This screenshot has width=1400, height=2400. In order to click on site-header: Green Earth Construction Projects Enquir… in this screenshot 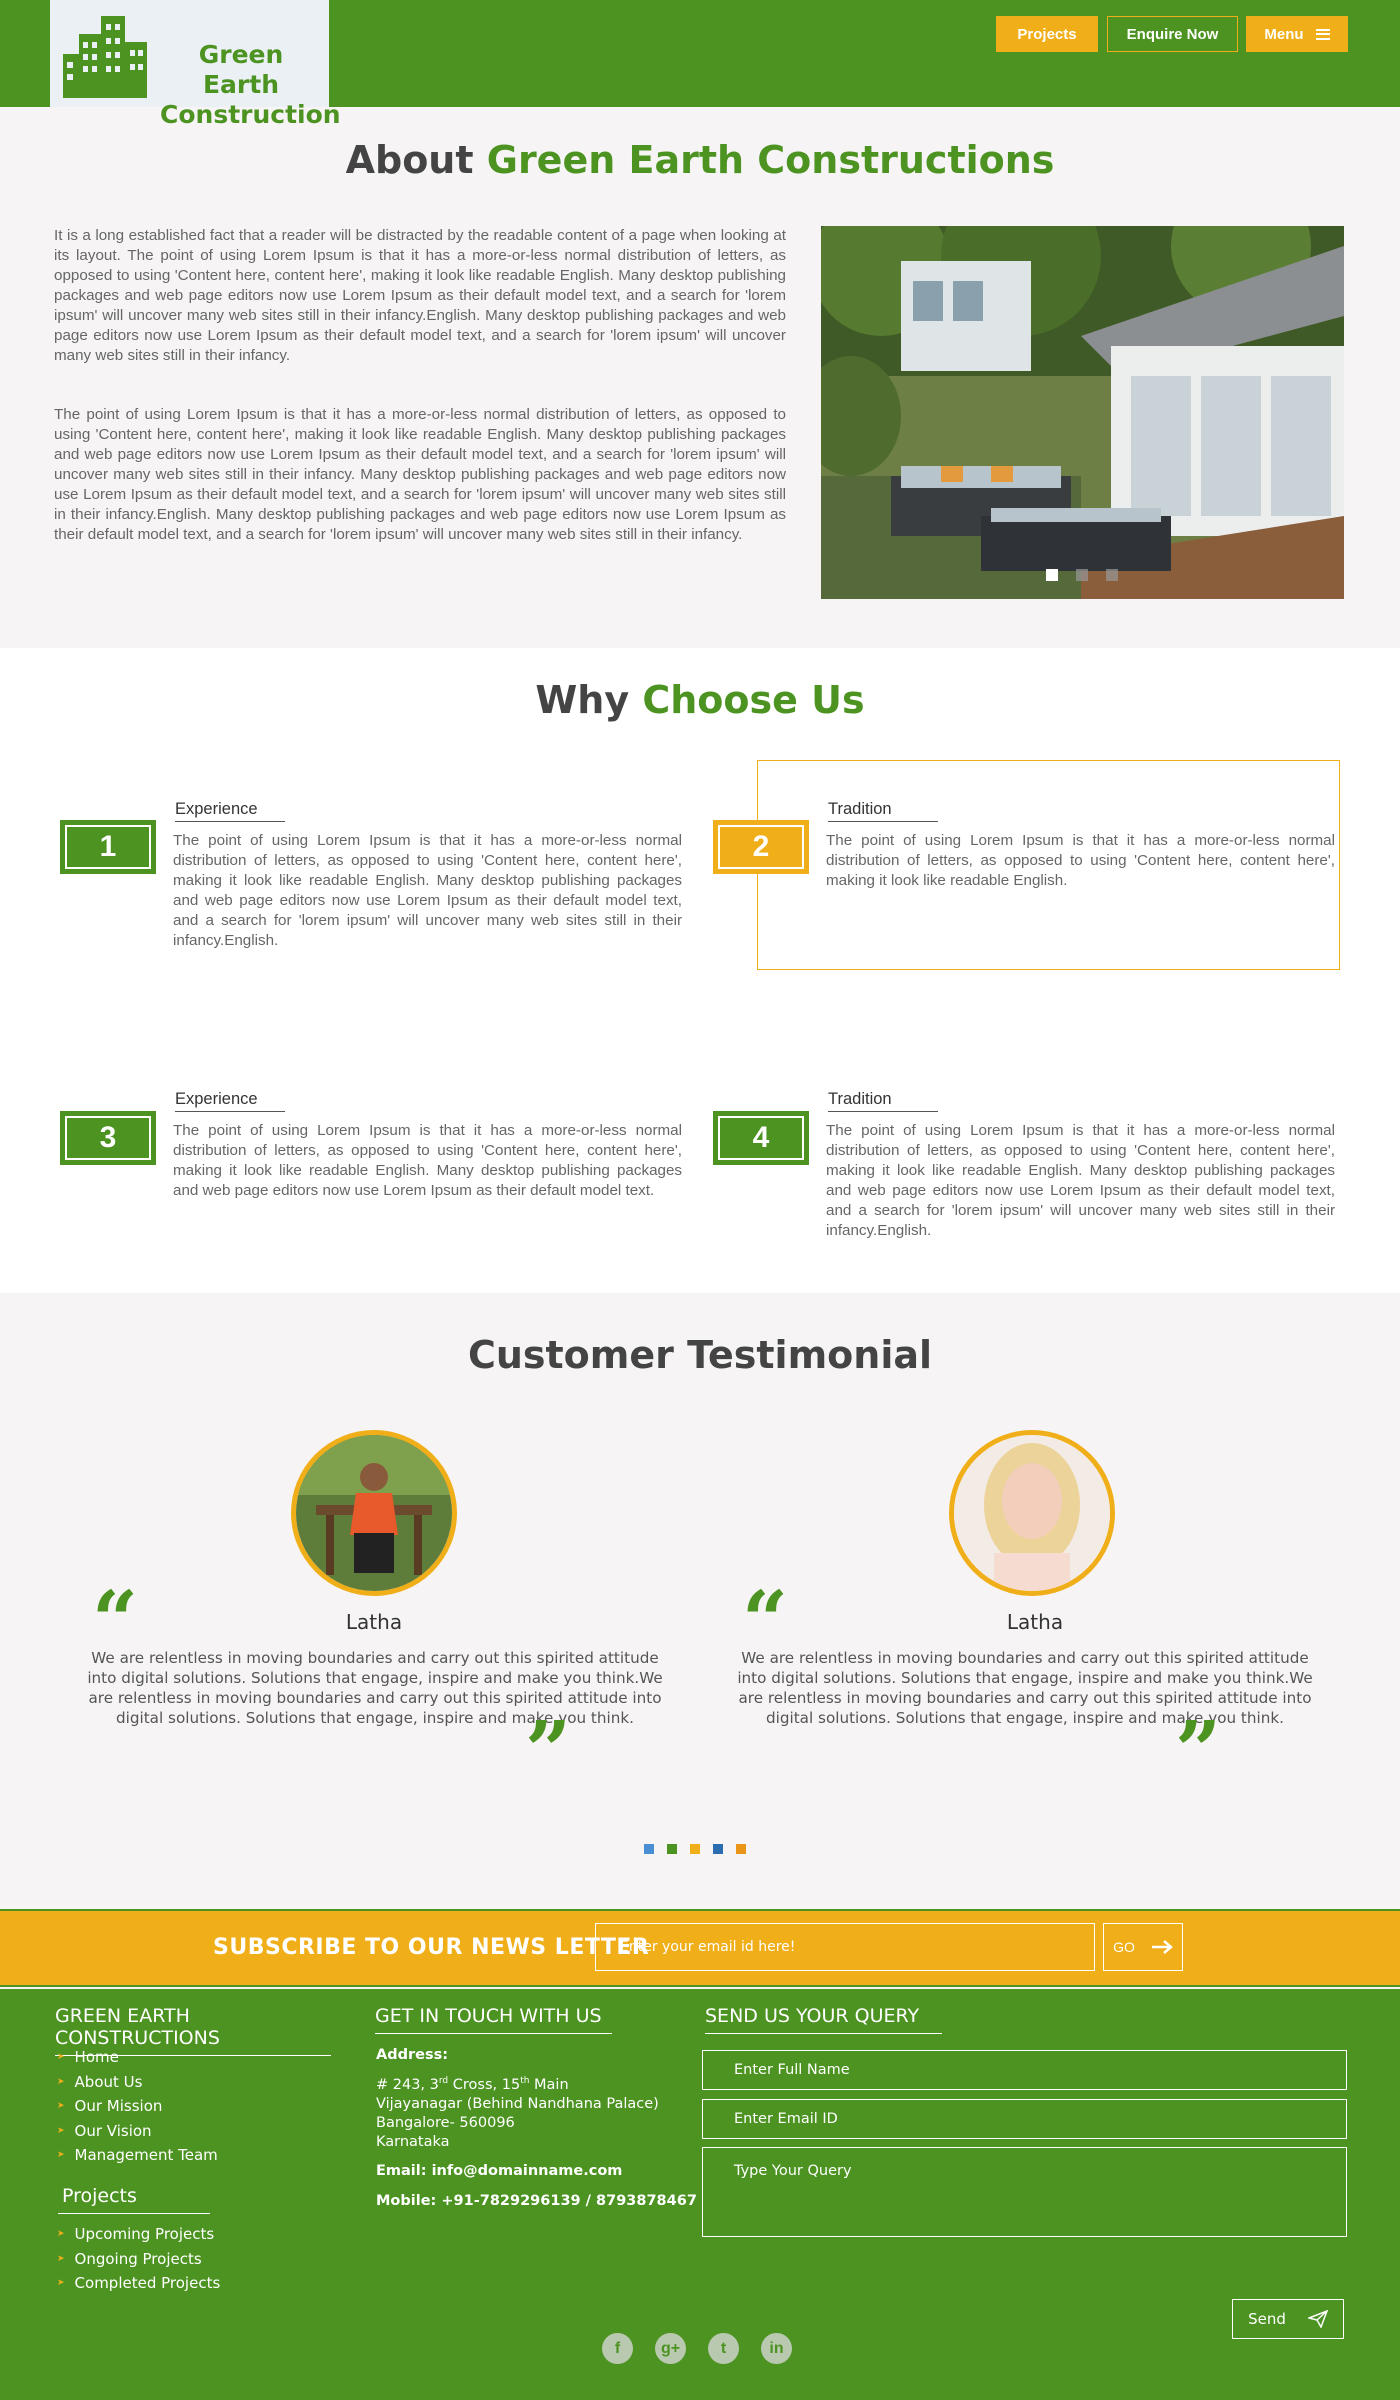, I will do `click(700, 64)`.